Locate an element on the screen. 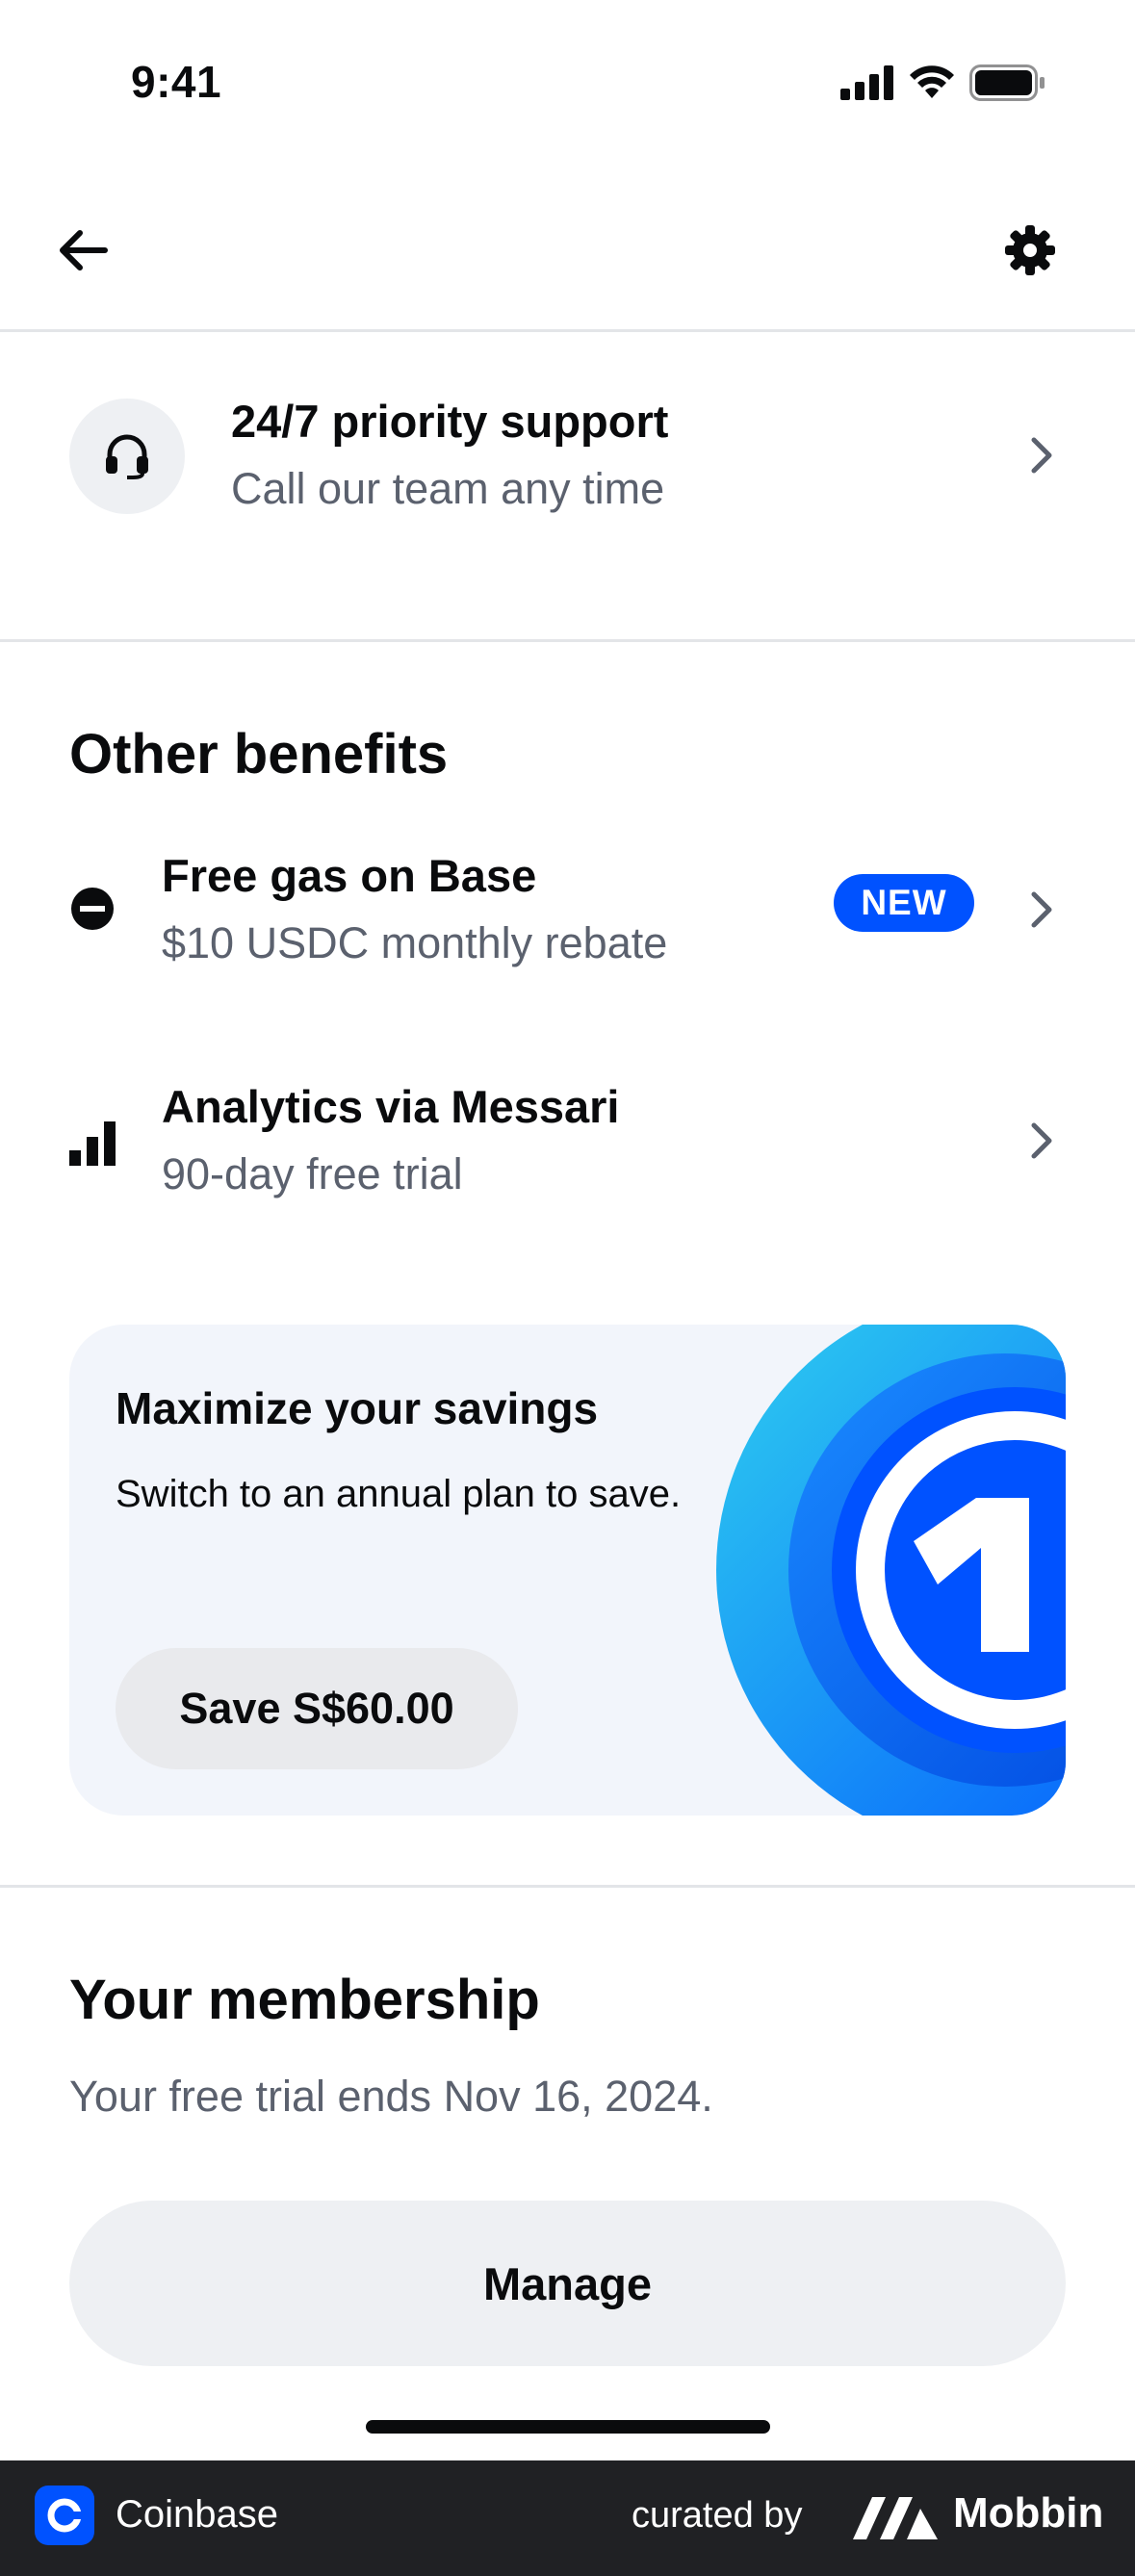 This screenshot has height=2576, width=1135. status-icons is located at coordinates (943, 83).